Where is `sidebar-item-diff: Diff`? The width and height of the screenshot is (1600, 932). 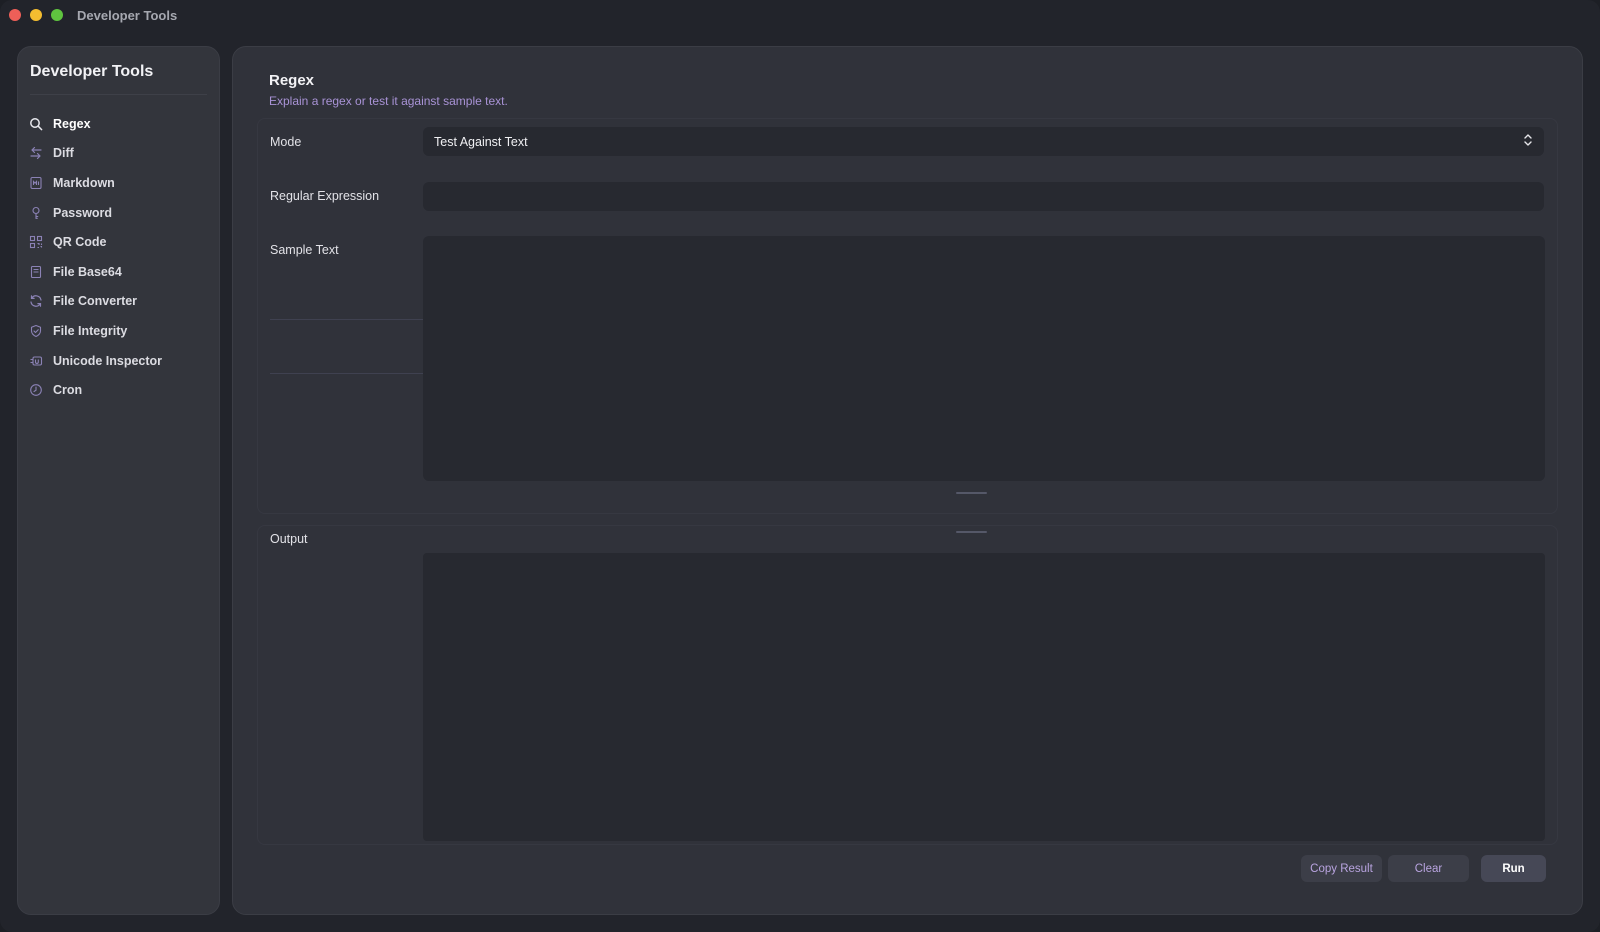 sidebar-item-diff: Diff is located at coordinates (118, 154).